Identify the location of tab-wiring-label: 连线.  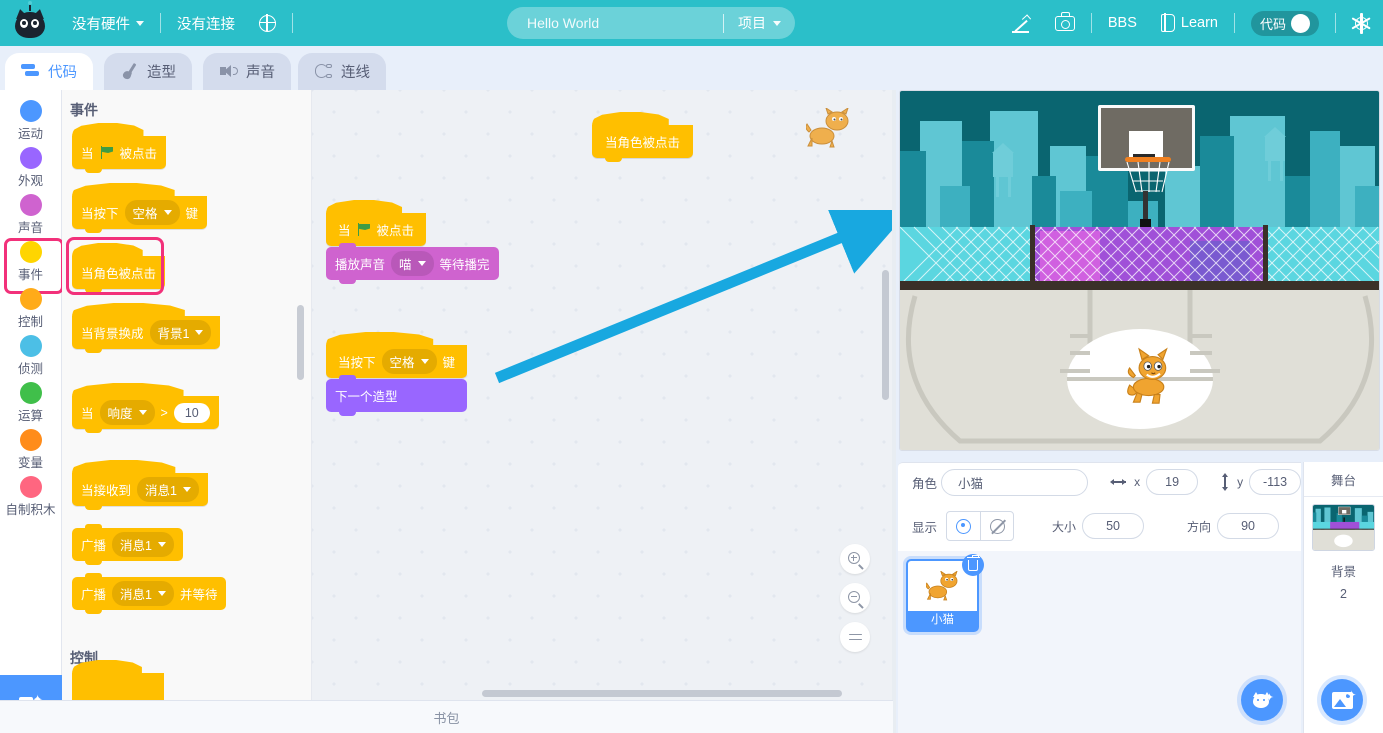
(355, 73).